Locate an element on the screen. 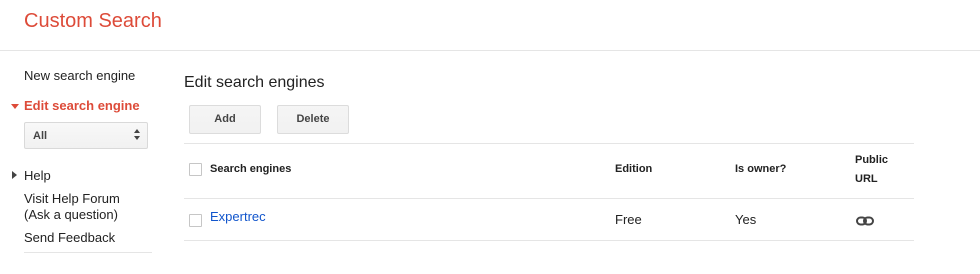  sidebar-item-send-feedback: Send Feedback is located at coordinates (69, 238).